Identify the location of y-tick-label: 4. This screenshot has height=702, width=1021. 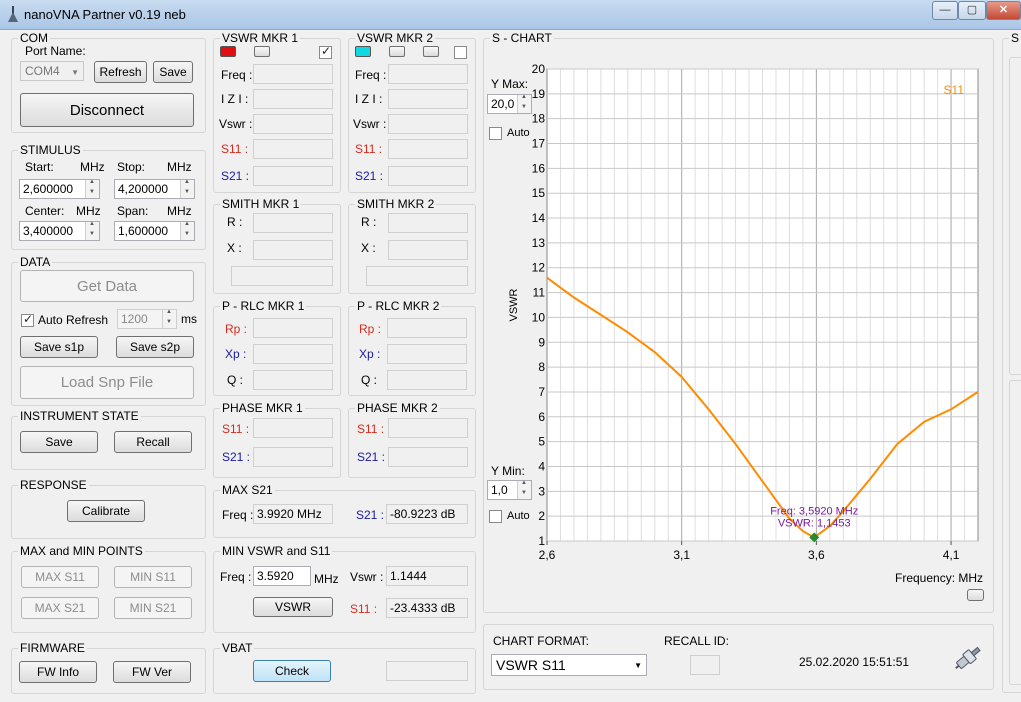
(541, 466).